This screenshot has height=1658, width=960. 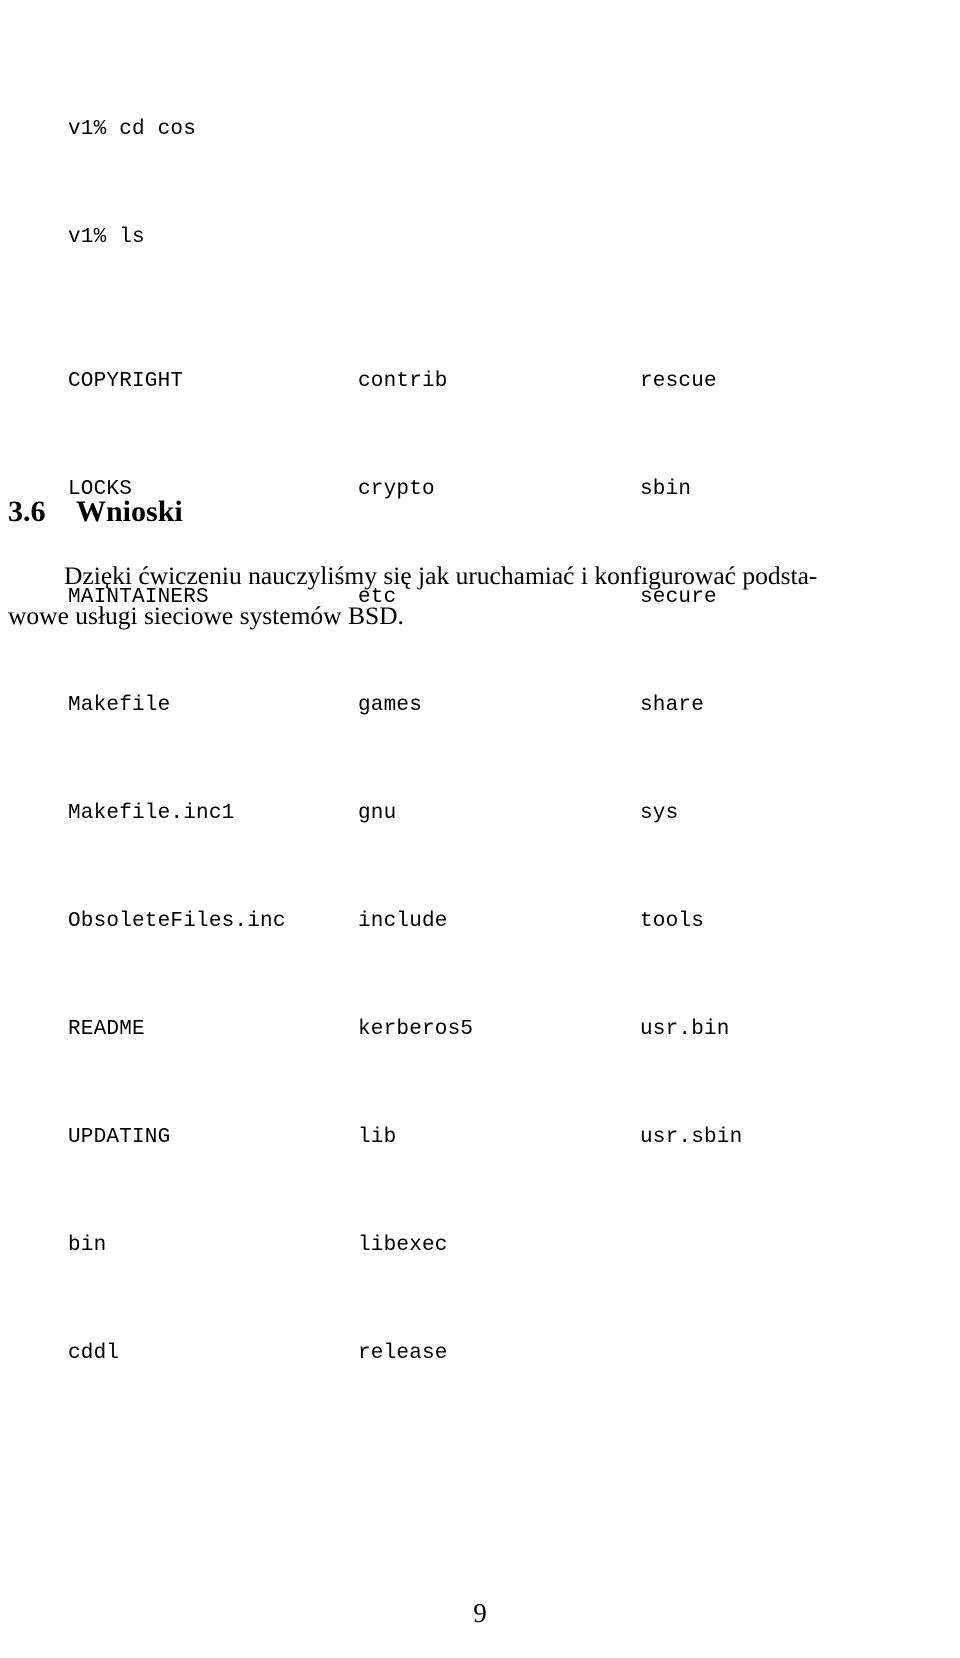 What do you see at coordinates (106, 237) in the screenshot?
I see `terminal-command-line: v1% ls` at bounding box center [106, 237].